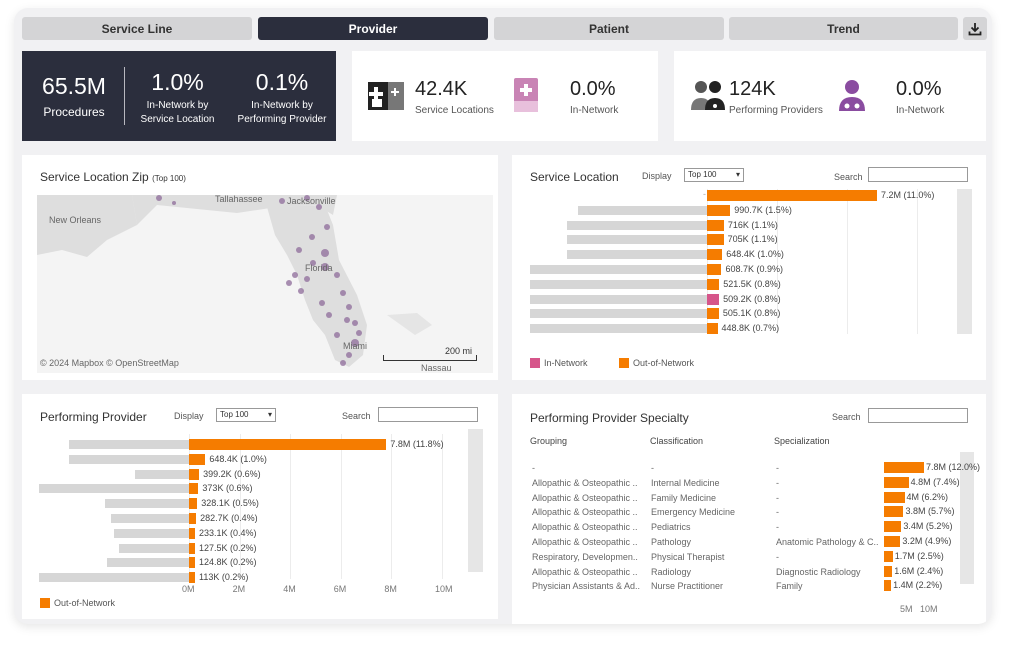 The height and width of the screenshot is (653, 1013). What do you see at coordinates (964, 261) in the screenshot?
I see `service-location-scrollbar` at bounding box center [964, 261].